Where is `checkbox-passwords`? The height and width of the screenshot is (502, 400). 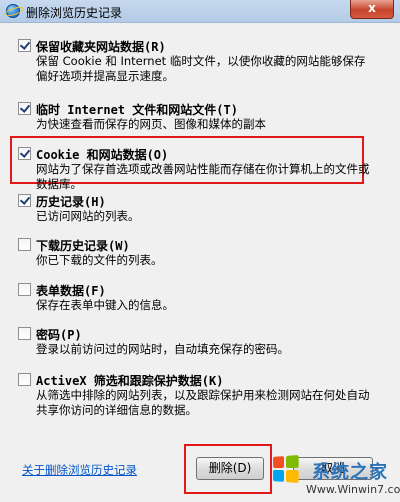 checkbox-passwords is located at coordinates (24, 333).